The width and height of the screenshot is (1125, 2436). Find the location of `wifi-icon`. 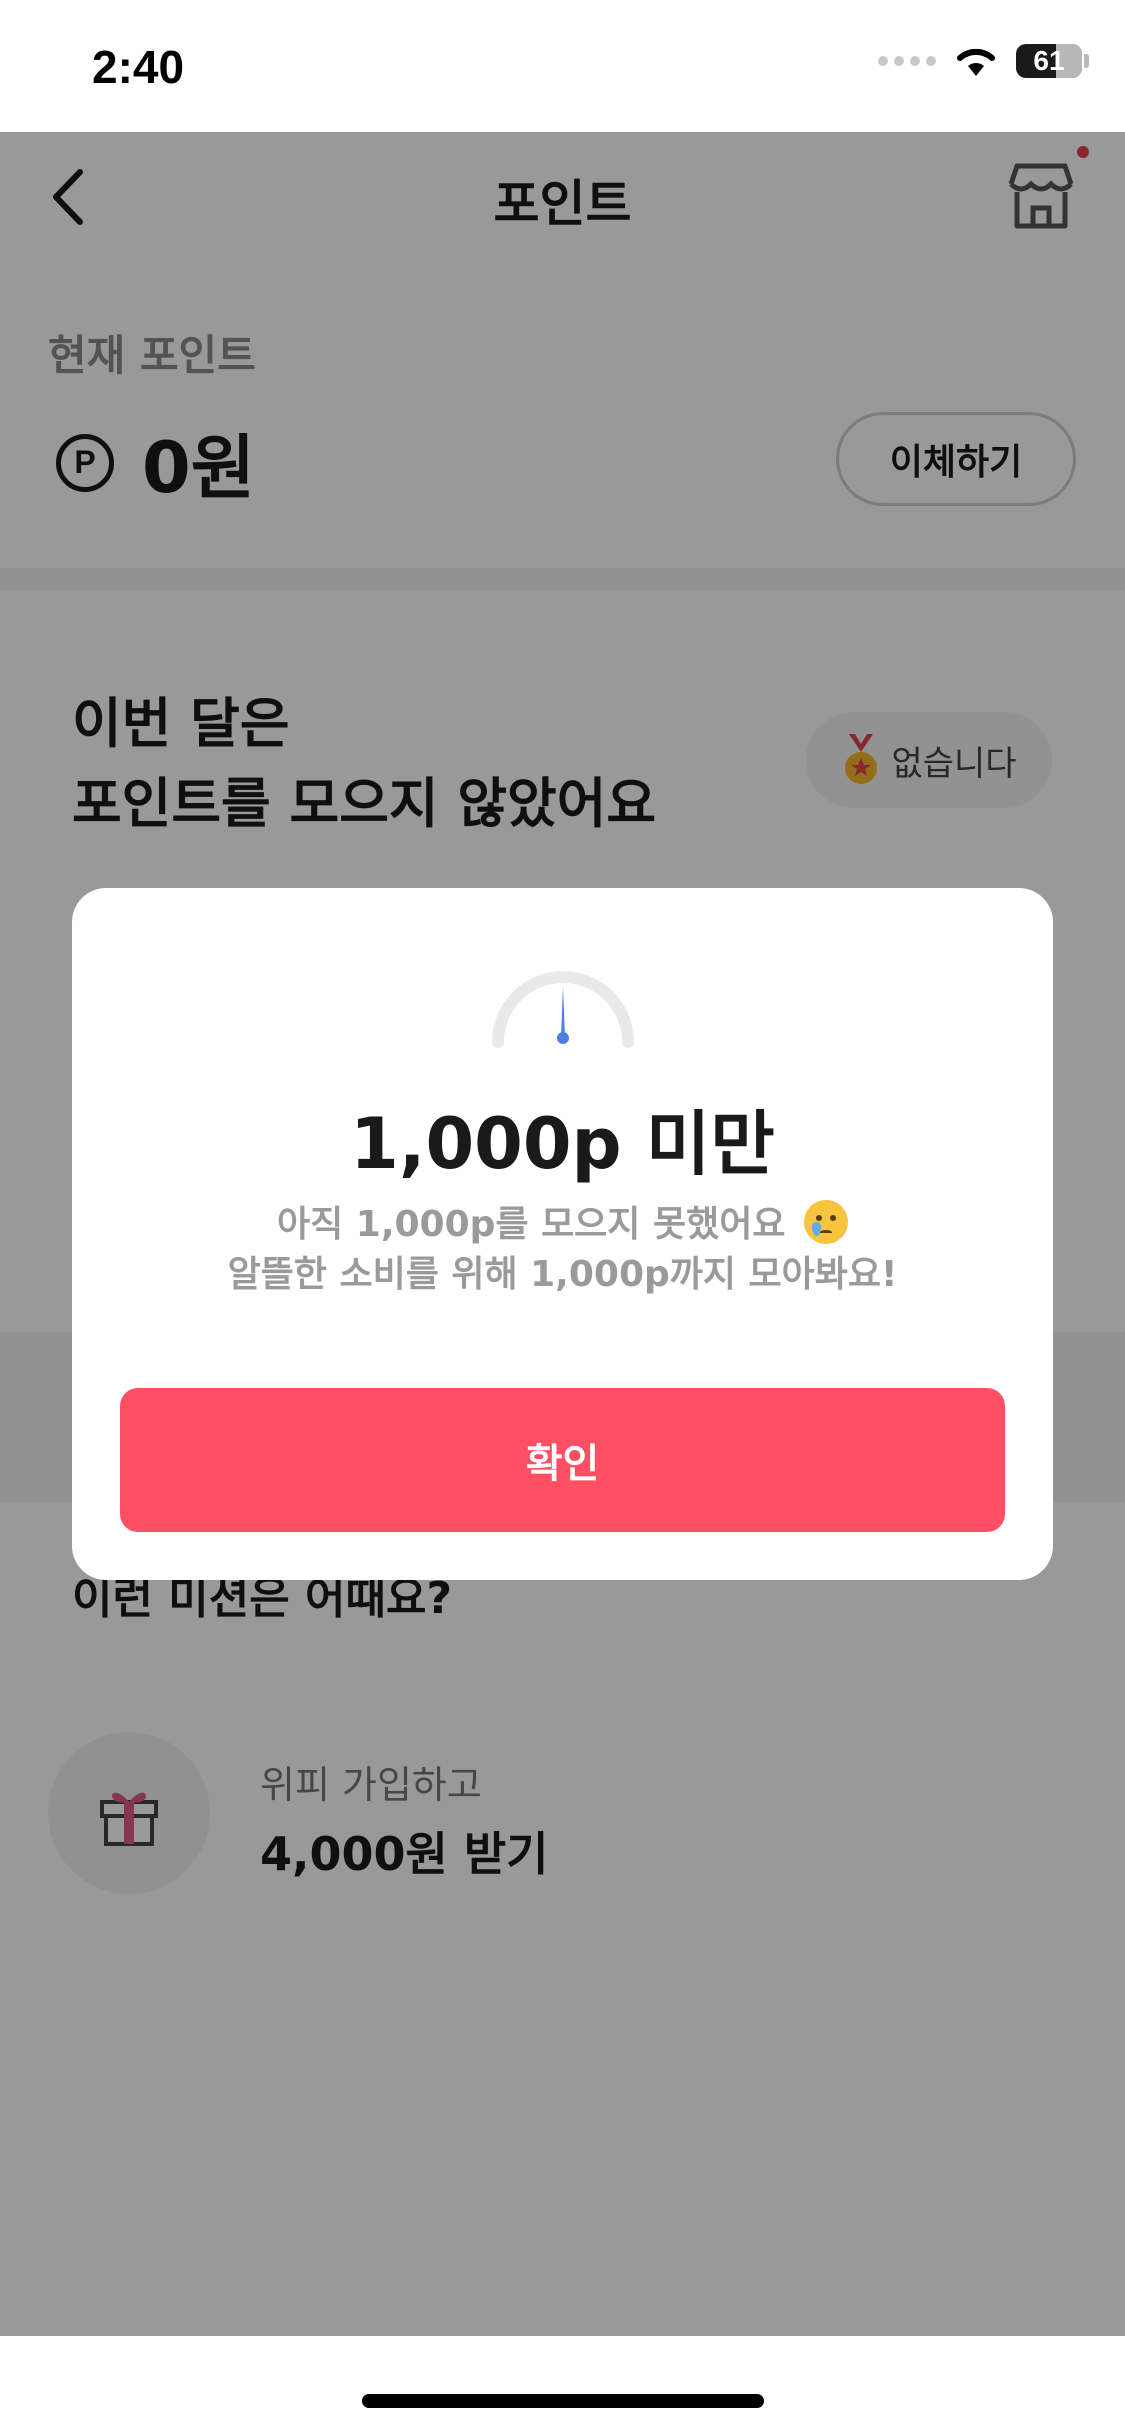

wifi-icon is located at coordinates (976, 62).